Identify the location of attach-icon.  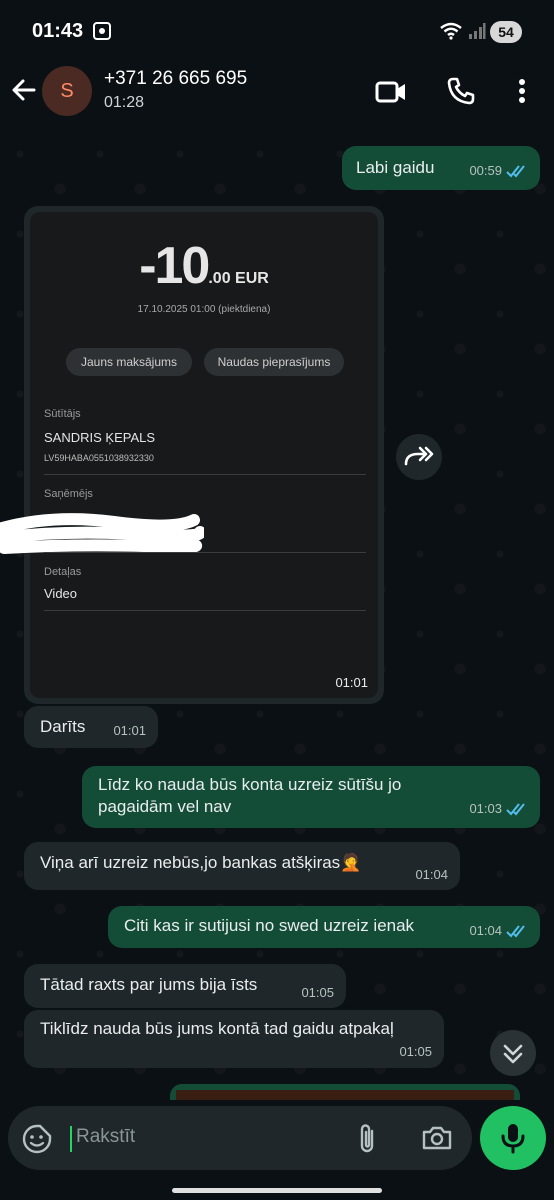
(367, 1139).